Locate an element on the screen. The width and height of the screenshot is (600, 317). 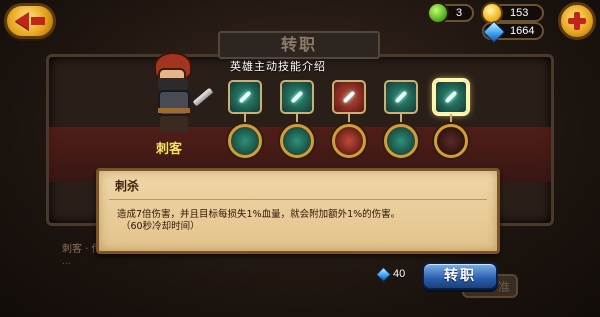
leaf-icon is located at coordinates (438, 13).